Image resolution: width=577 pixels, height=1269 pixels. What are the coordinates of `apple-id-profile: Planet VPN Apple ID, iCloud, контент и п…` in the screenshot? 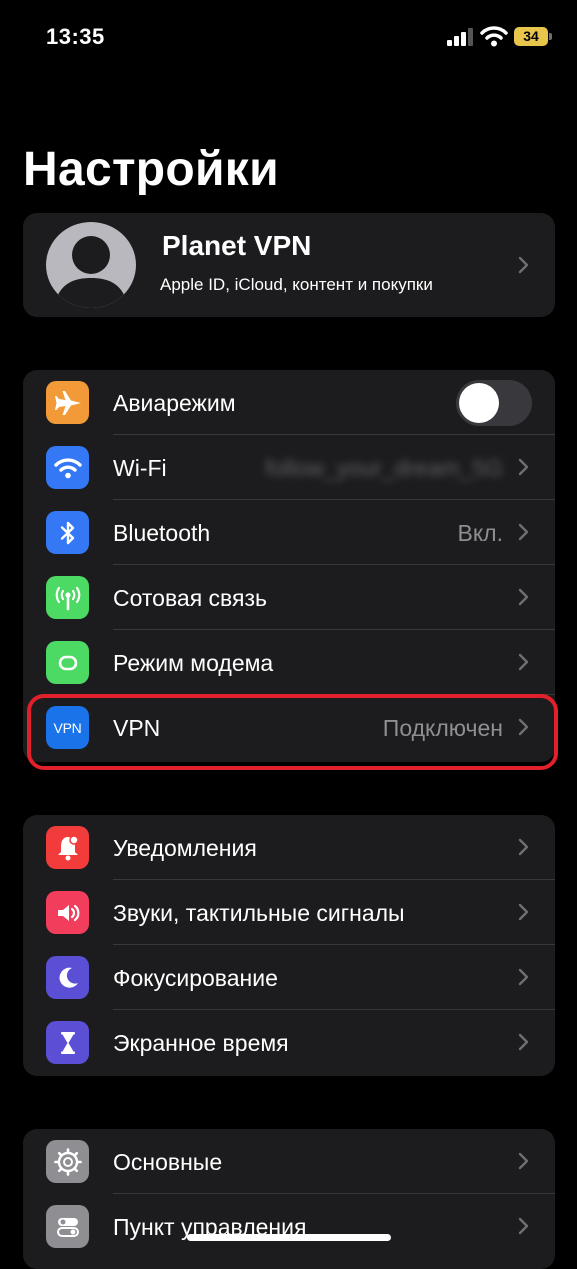 It's located at (289, 265).